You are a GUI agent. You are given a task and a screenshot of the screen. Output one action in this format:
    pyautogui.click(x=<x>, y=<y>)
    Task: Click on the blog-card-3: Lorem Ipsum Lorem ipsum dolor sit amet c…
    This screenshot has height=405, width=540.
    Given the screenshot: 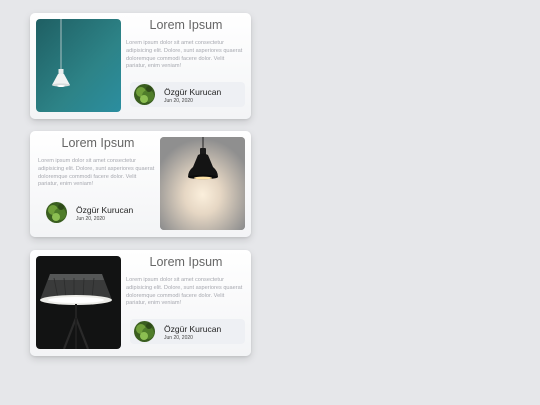 What is the action you would take?
    pyautogui.click(x=140, y=303)
    